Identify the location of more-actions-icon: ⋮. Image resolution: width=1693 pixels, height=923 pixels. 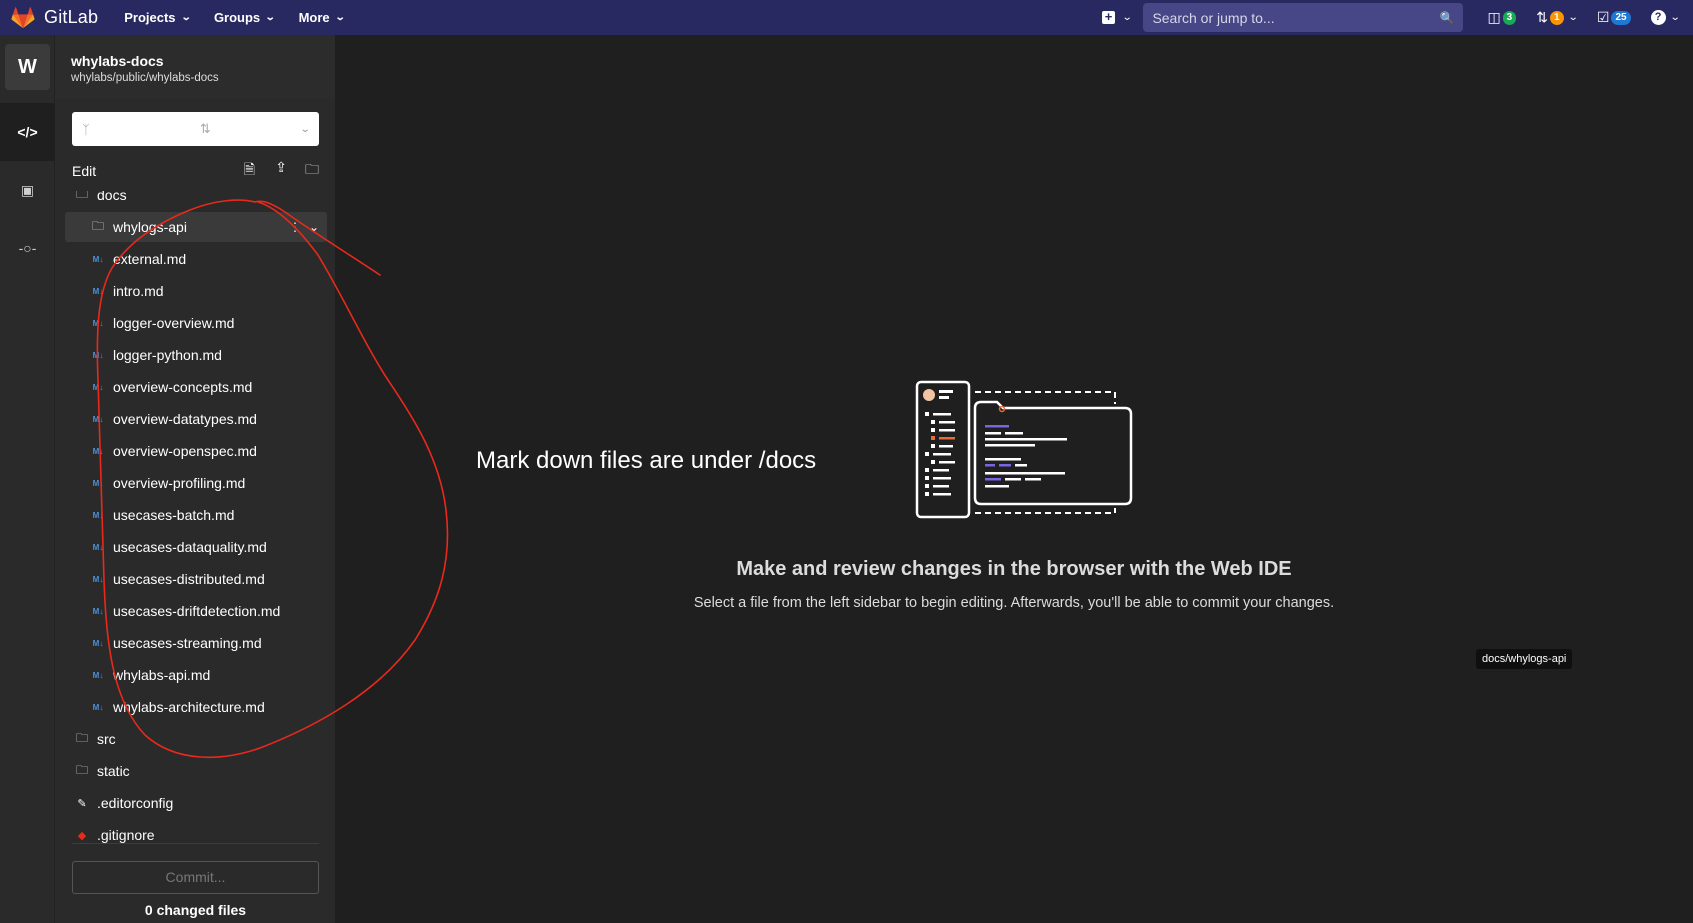
(295, 227).